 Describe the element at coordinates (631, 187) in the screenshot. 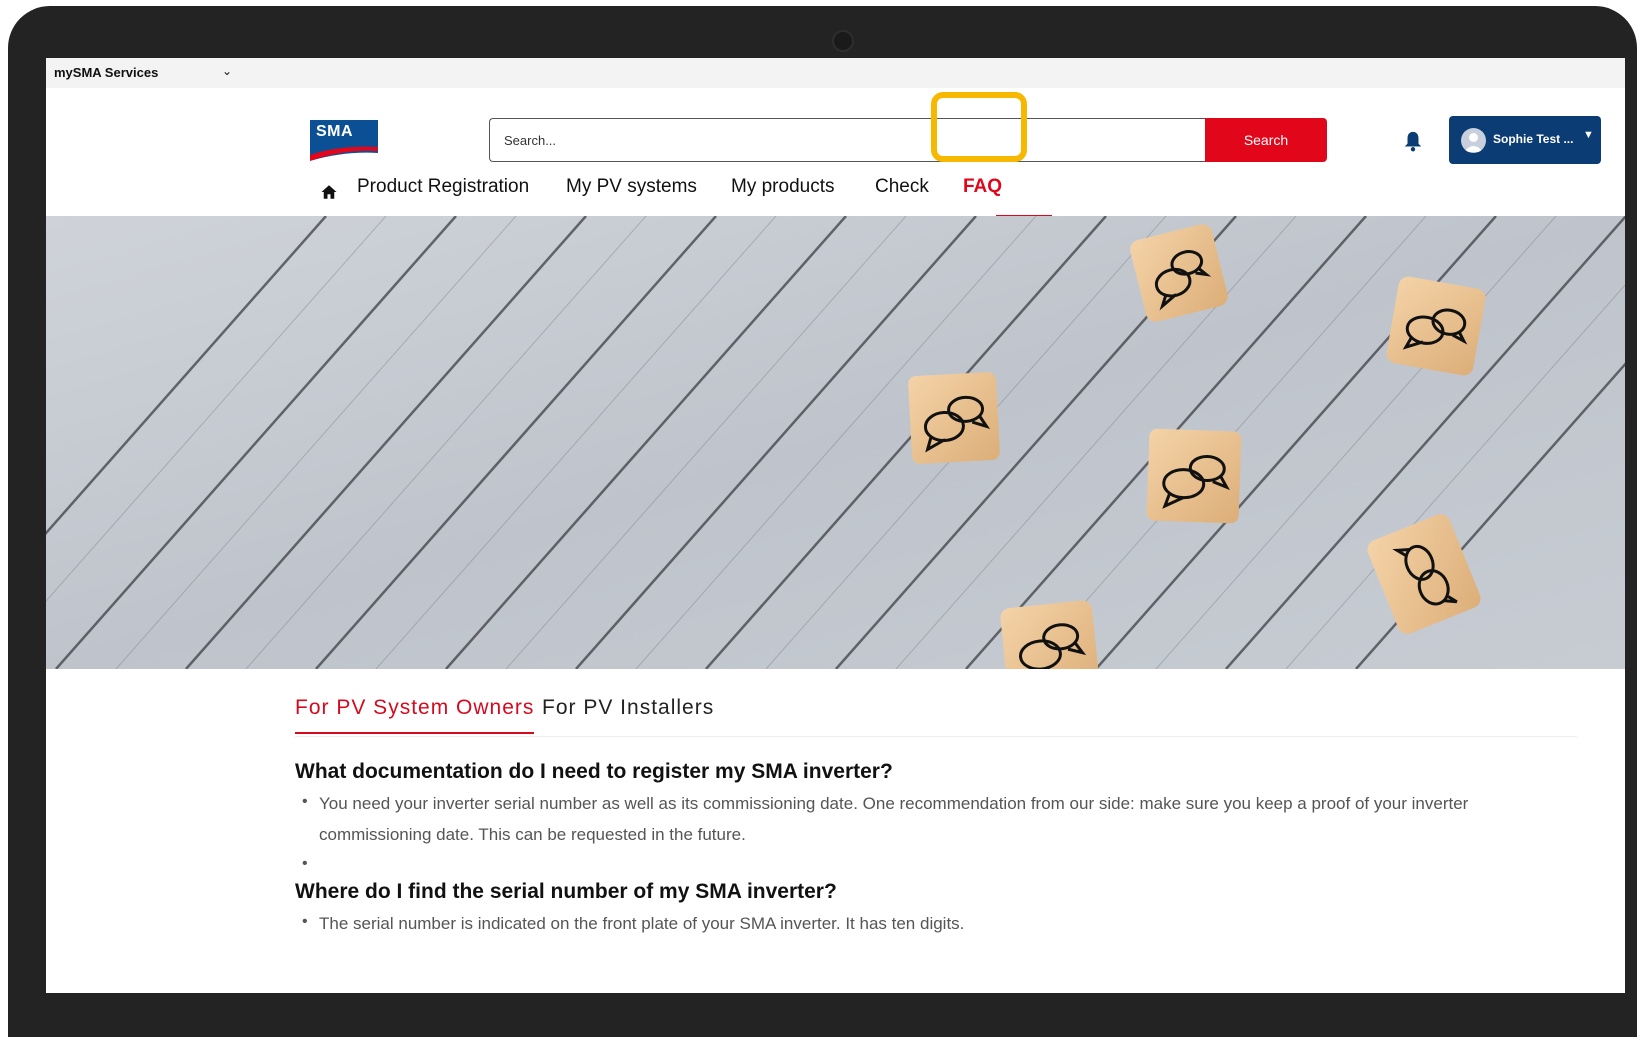

I see `nav-my-pv-systems: My PV systems` at that location.